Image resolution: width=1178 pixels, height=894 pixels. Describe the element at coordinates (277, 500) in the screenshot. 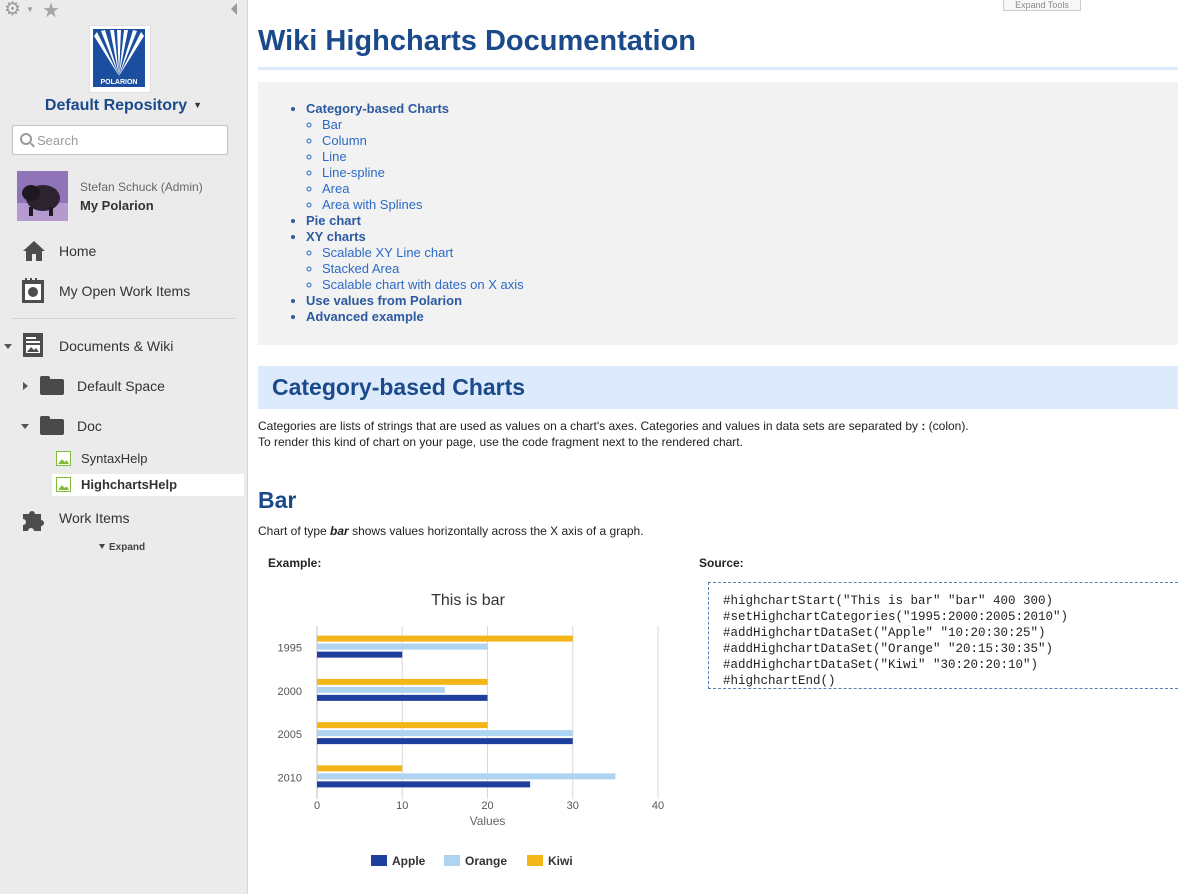

I see `bar-heading: Bar` at that location.